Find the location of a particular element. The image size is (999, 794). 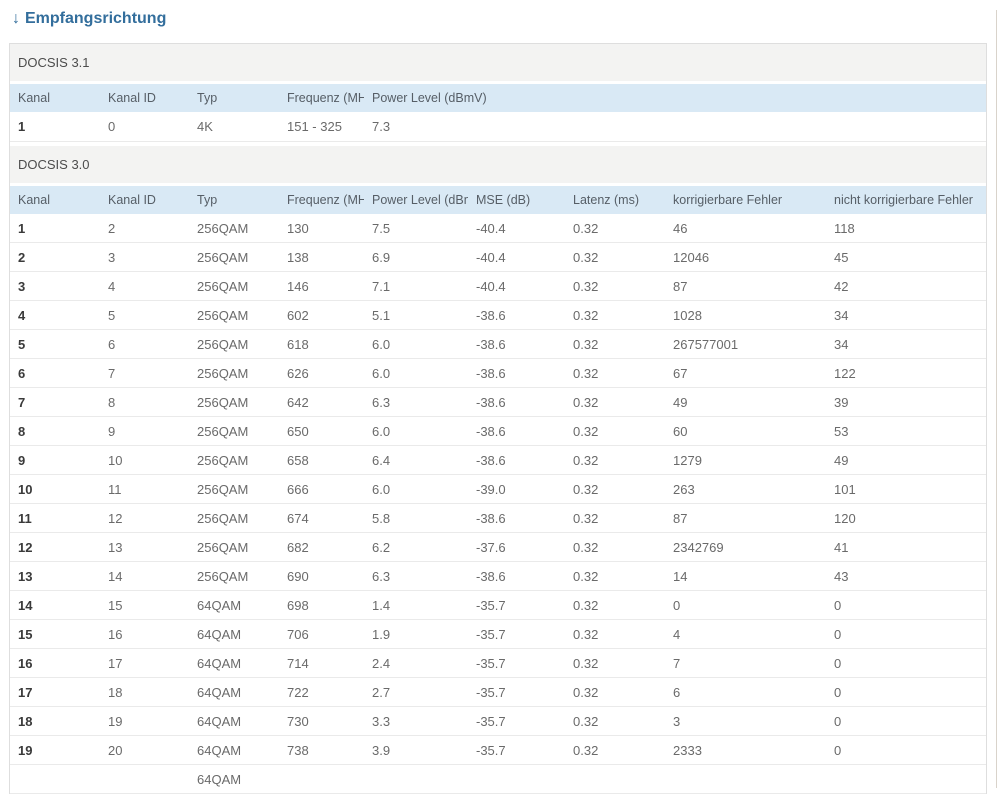

column-header: Kanal ID is located at coordinates (144, 200).